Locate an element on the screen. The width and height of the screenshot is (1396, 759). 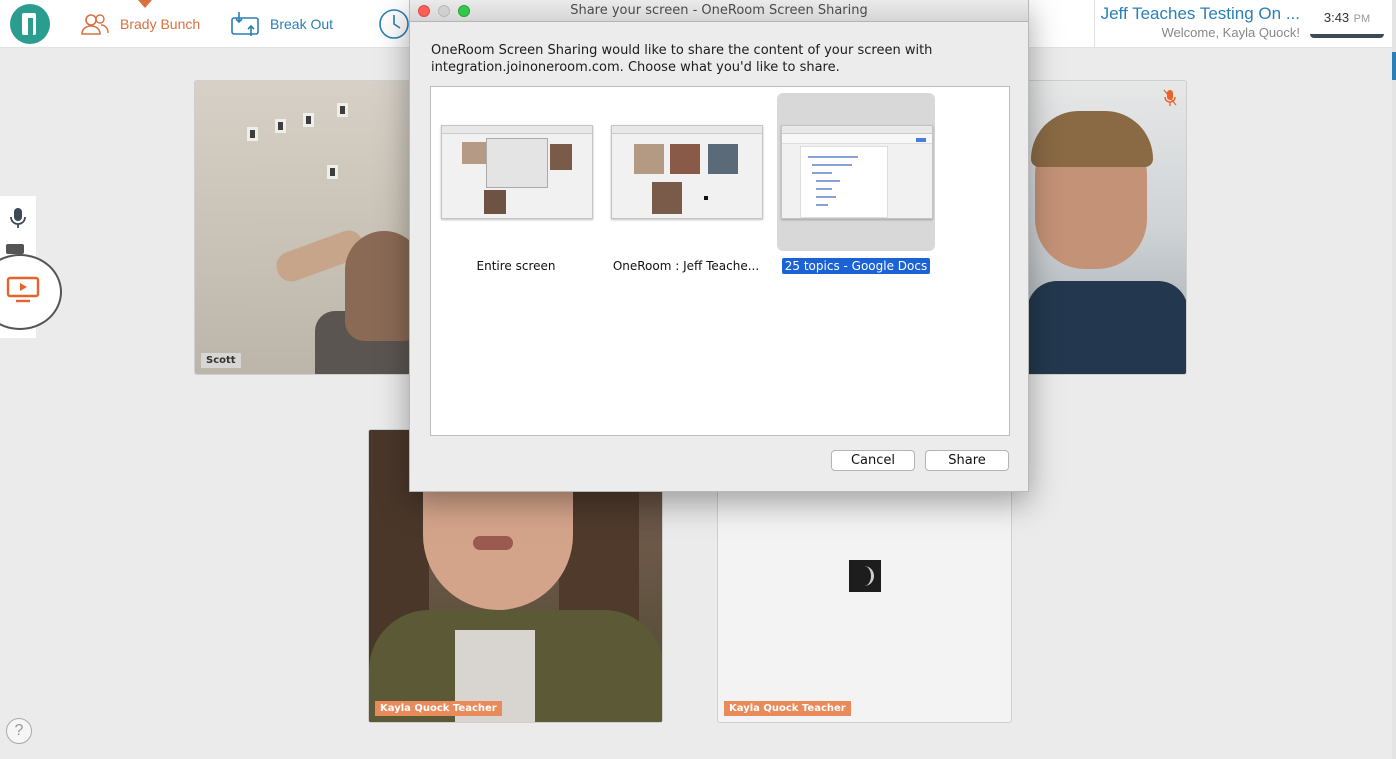
choice-label: 25 topics - Google Docs is located at coordinates (856, 266).